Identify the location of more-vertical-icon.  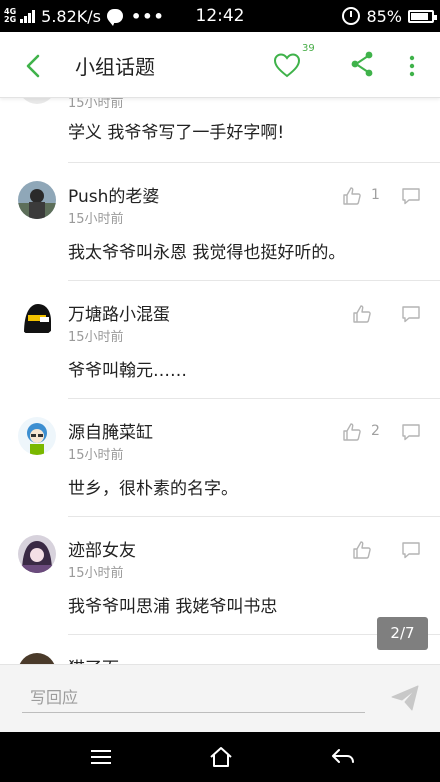
(412, 66).